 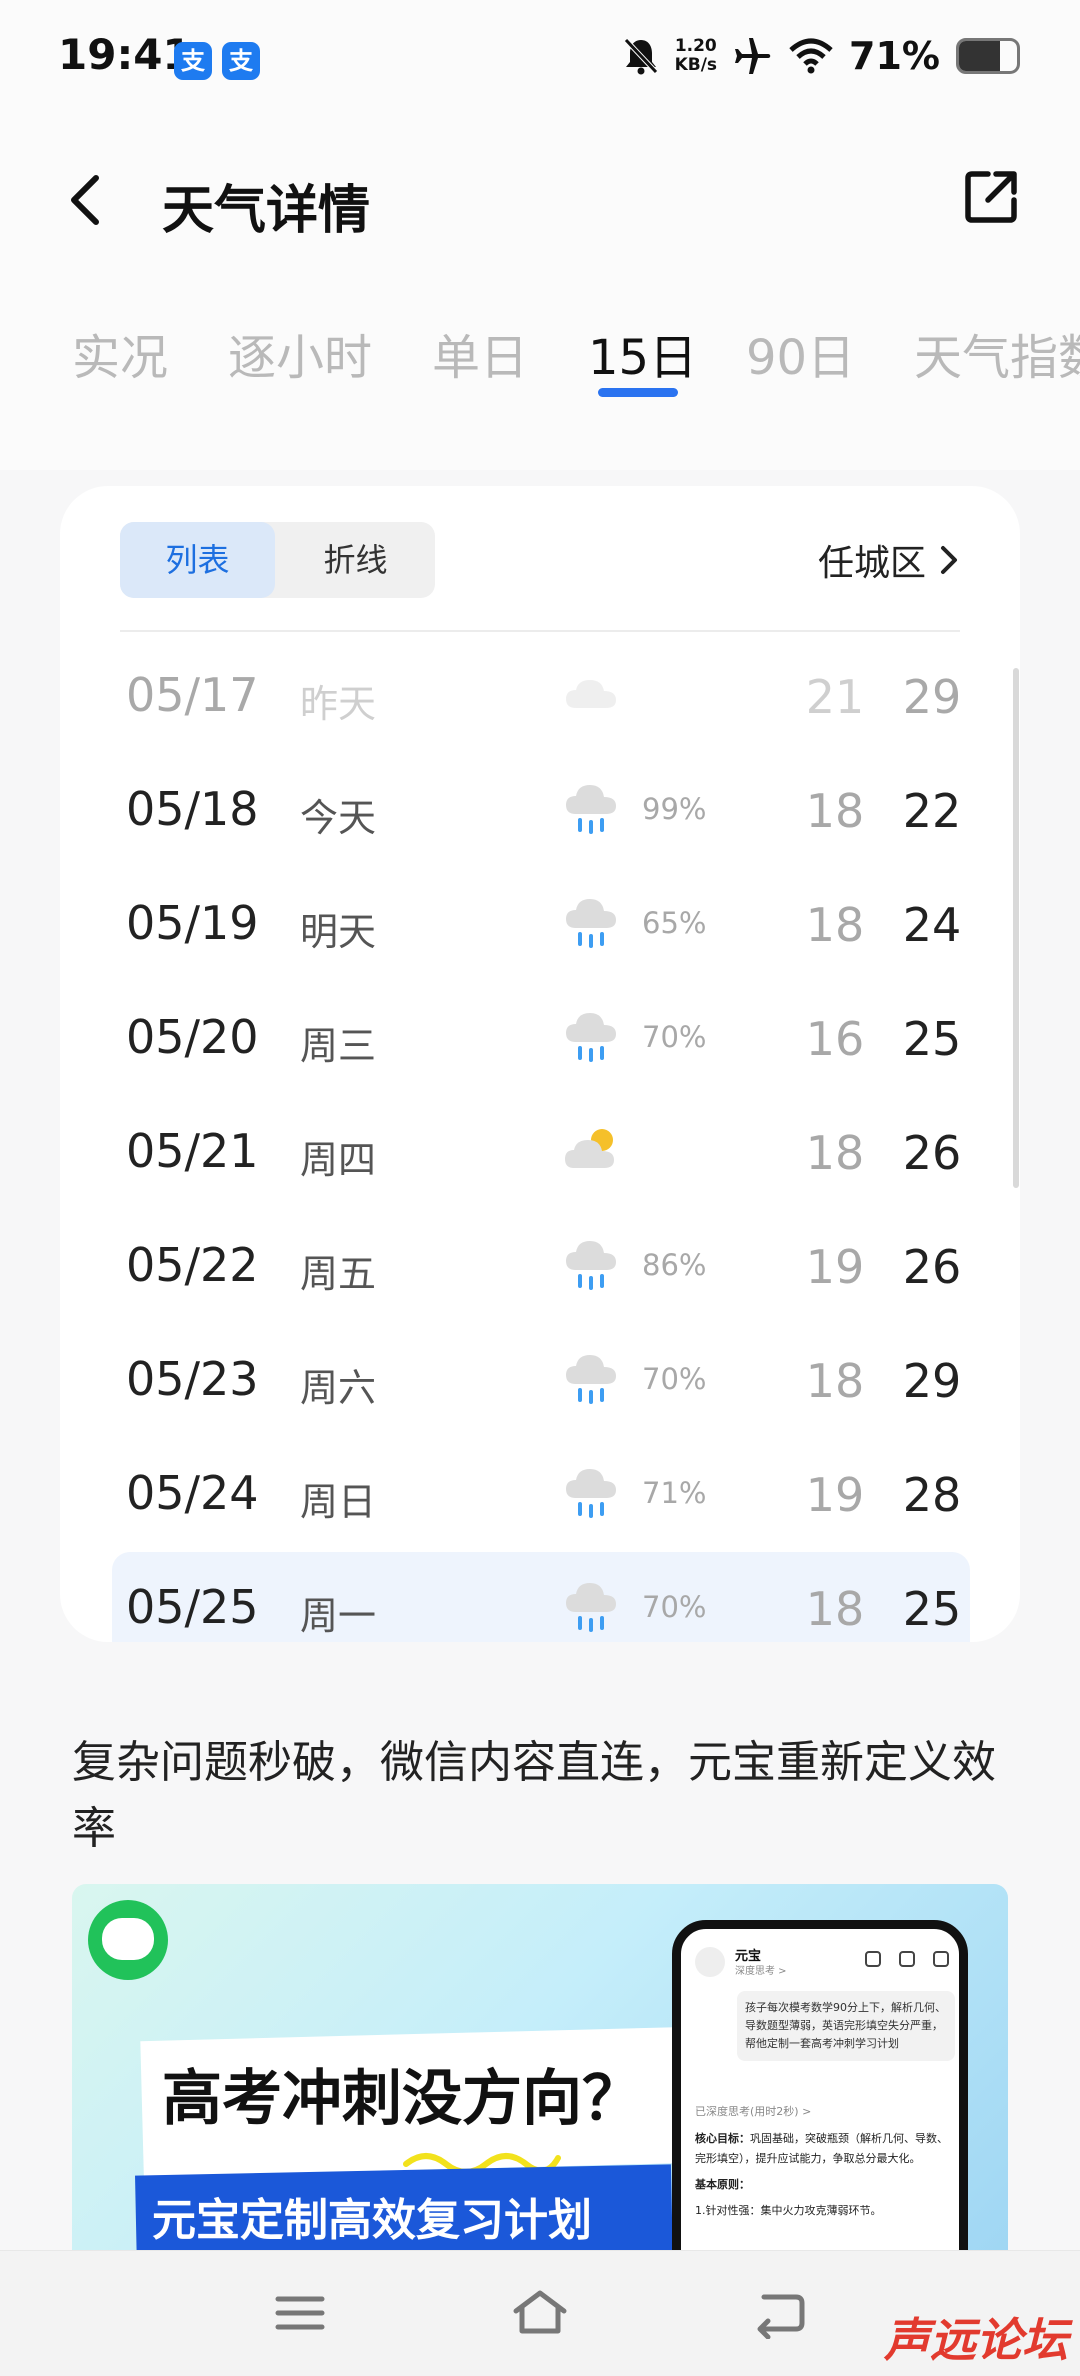 What do you see at coordinates (894, 56) in the screenshot?
I see `battery-percent: 71%` at bounding box center [894, 56].